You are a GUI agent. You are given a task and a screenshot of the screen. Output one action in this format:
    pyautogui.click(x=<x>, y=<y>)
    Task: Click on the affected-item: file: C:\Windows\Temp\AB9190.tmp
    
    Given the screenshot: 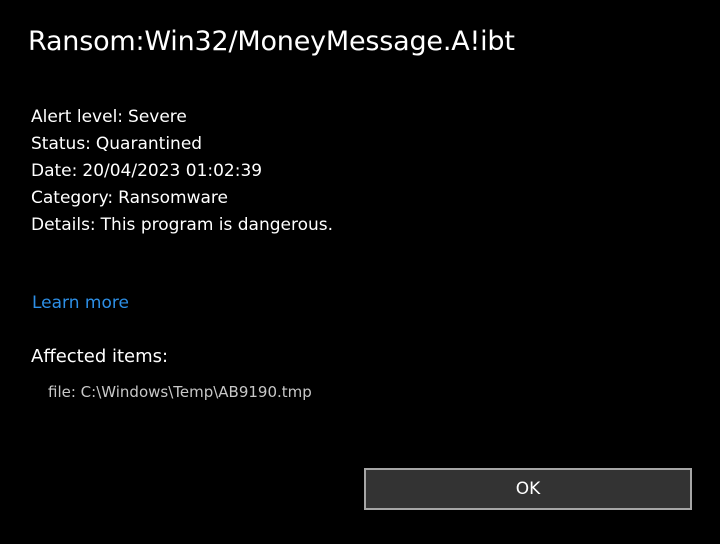 What is the action you would take?
    pyautogui.click(x=180, y=392)
    